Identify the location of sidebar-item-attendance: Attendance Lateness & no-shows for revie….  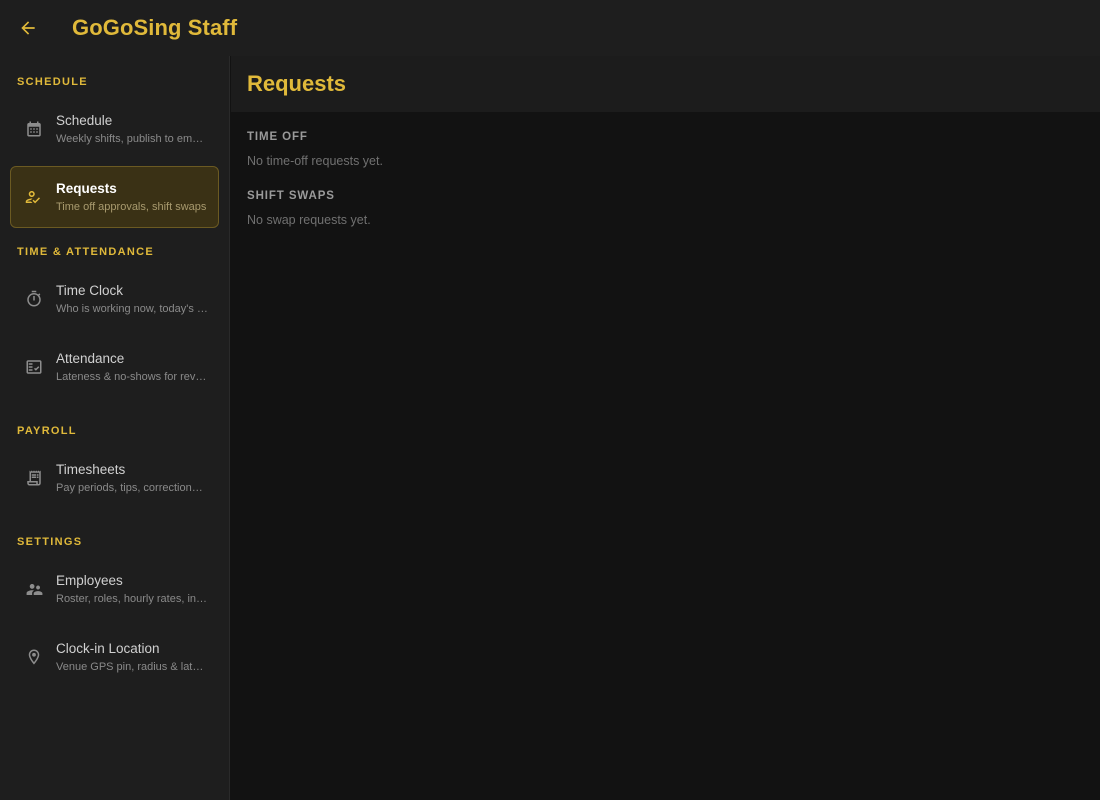
(114, 367).